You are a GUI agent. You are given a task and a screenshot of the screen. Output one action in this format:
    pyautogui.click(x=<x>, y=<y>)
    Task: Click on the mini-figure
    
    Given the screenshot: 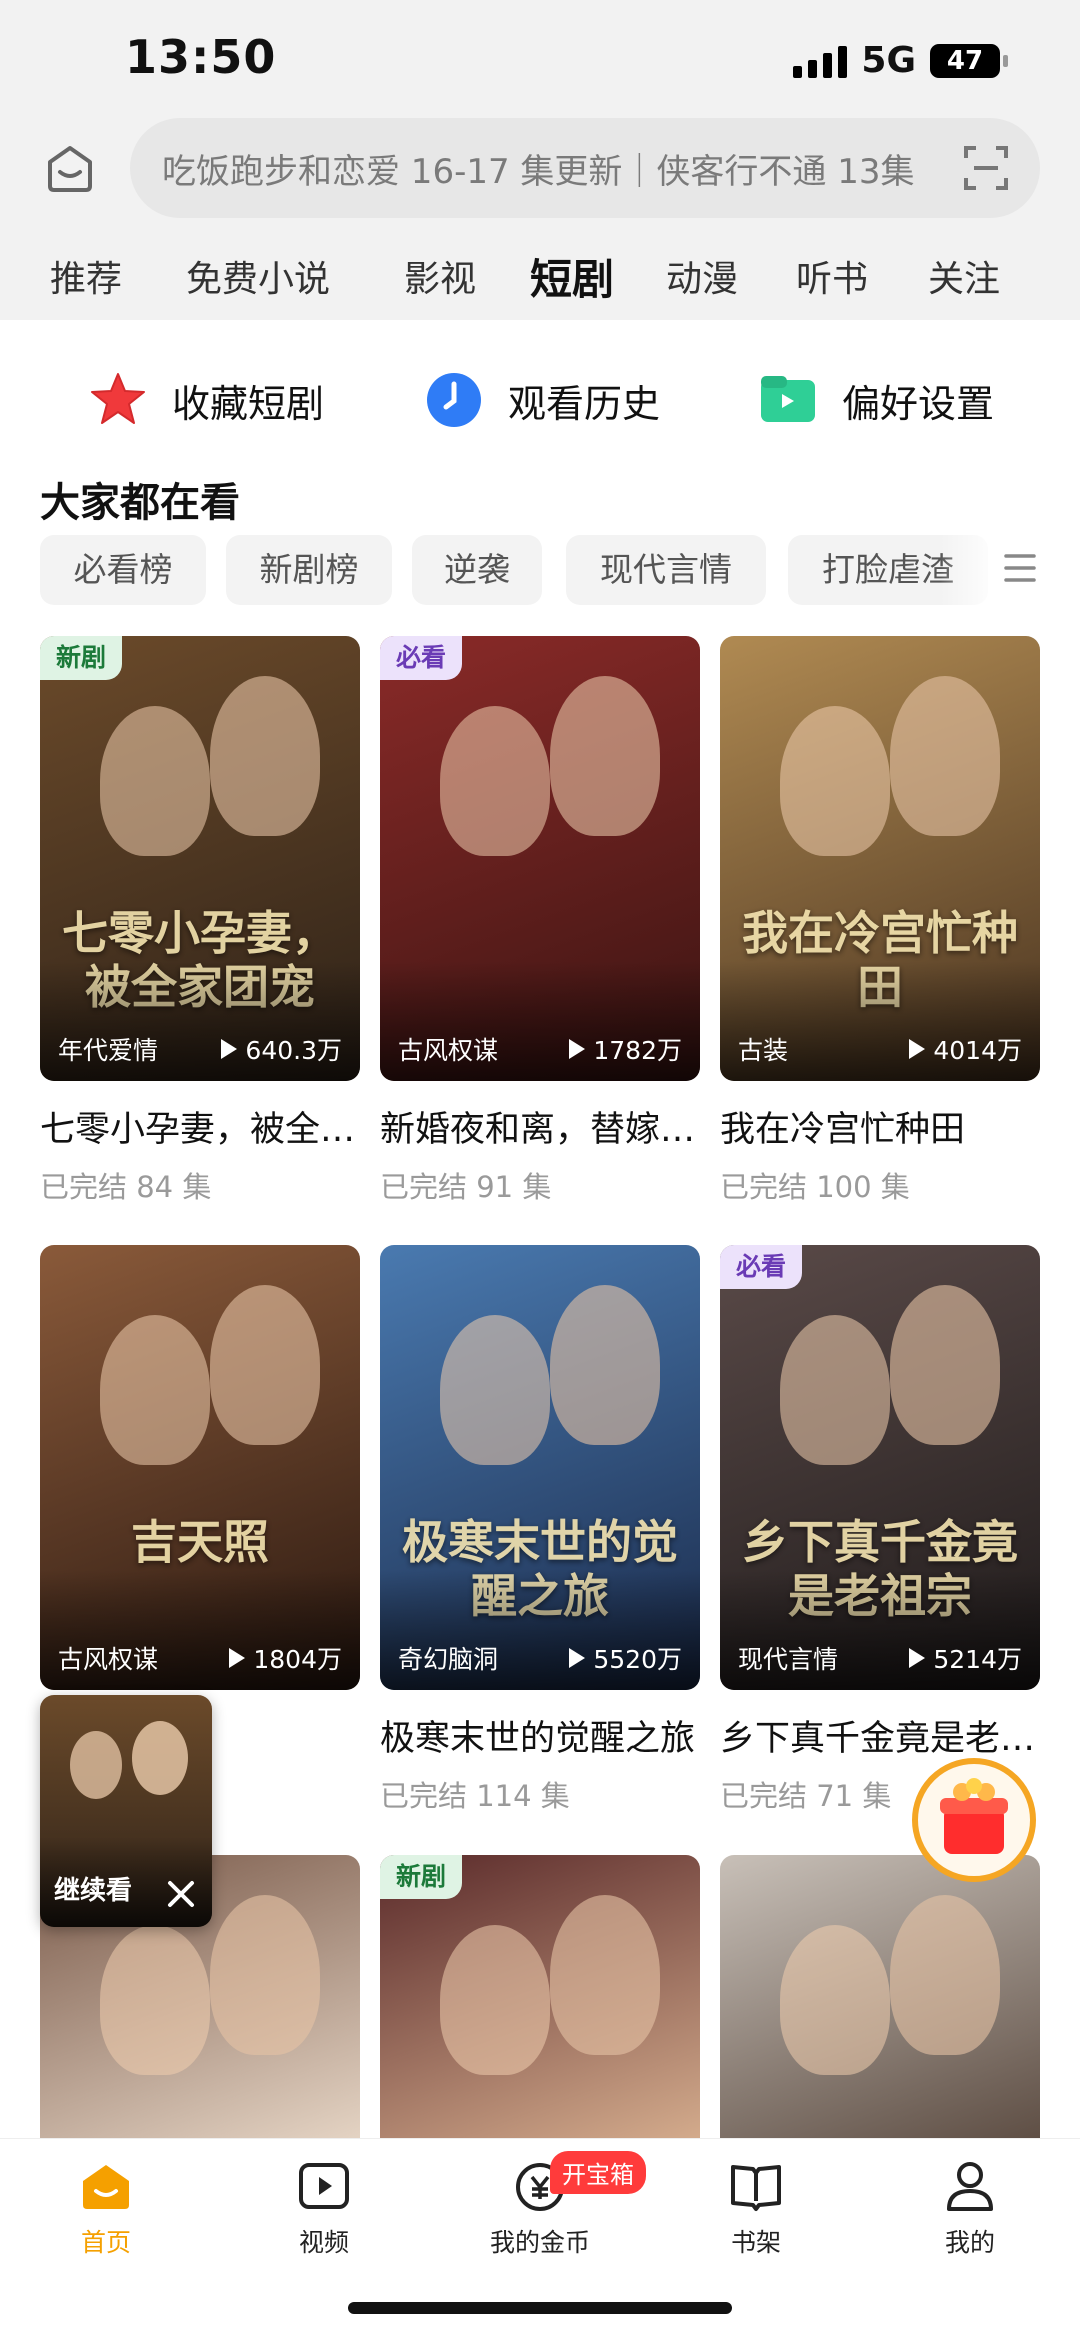 What is the action you would take?
    pyautogui.click(x=160, y=1758)
    